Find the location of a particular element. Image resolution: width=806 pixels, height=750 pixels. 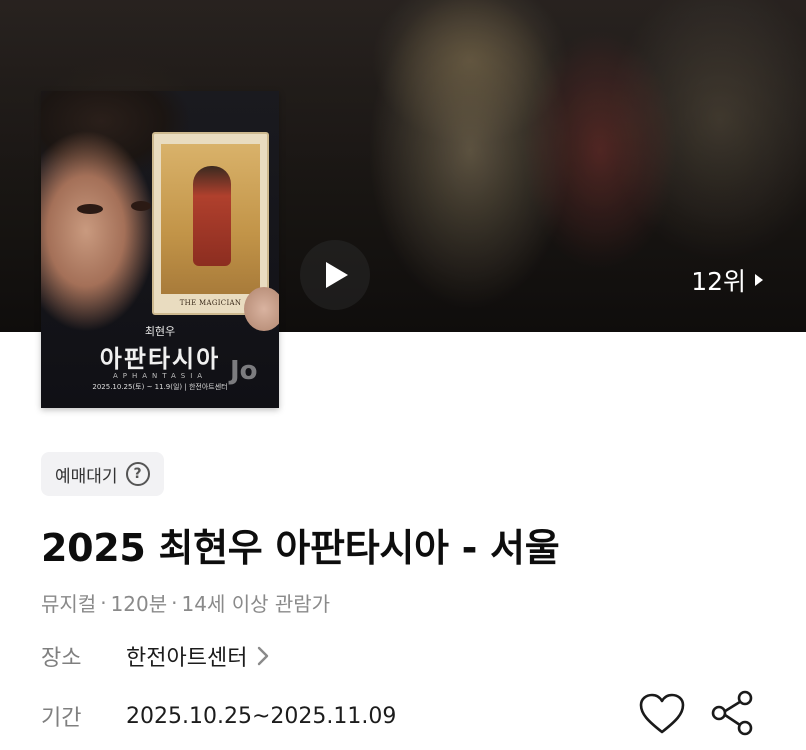

share-button is located at coordinates (732, 713).